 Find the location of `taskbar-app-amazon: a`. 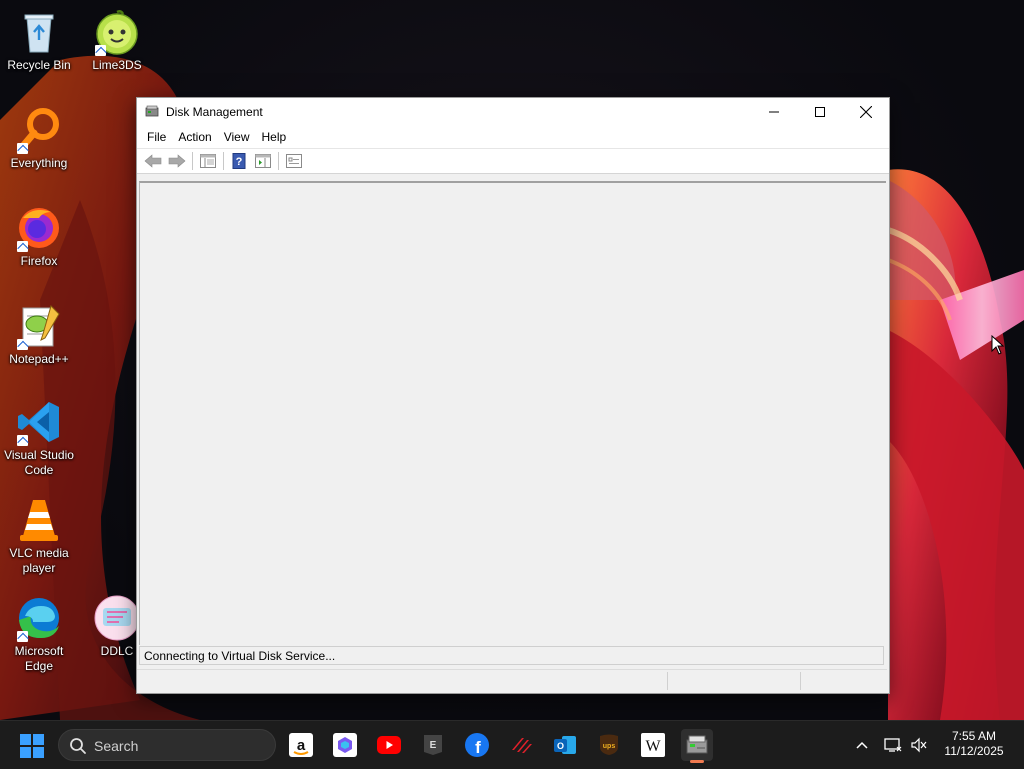

taskbar-app-amazon: a is located at coordinates (301, 745).